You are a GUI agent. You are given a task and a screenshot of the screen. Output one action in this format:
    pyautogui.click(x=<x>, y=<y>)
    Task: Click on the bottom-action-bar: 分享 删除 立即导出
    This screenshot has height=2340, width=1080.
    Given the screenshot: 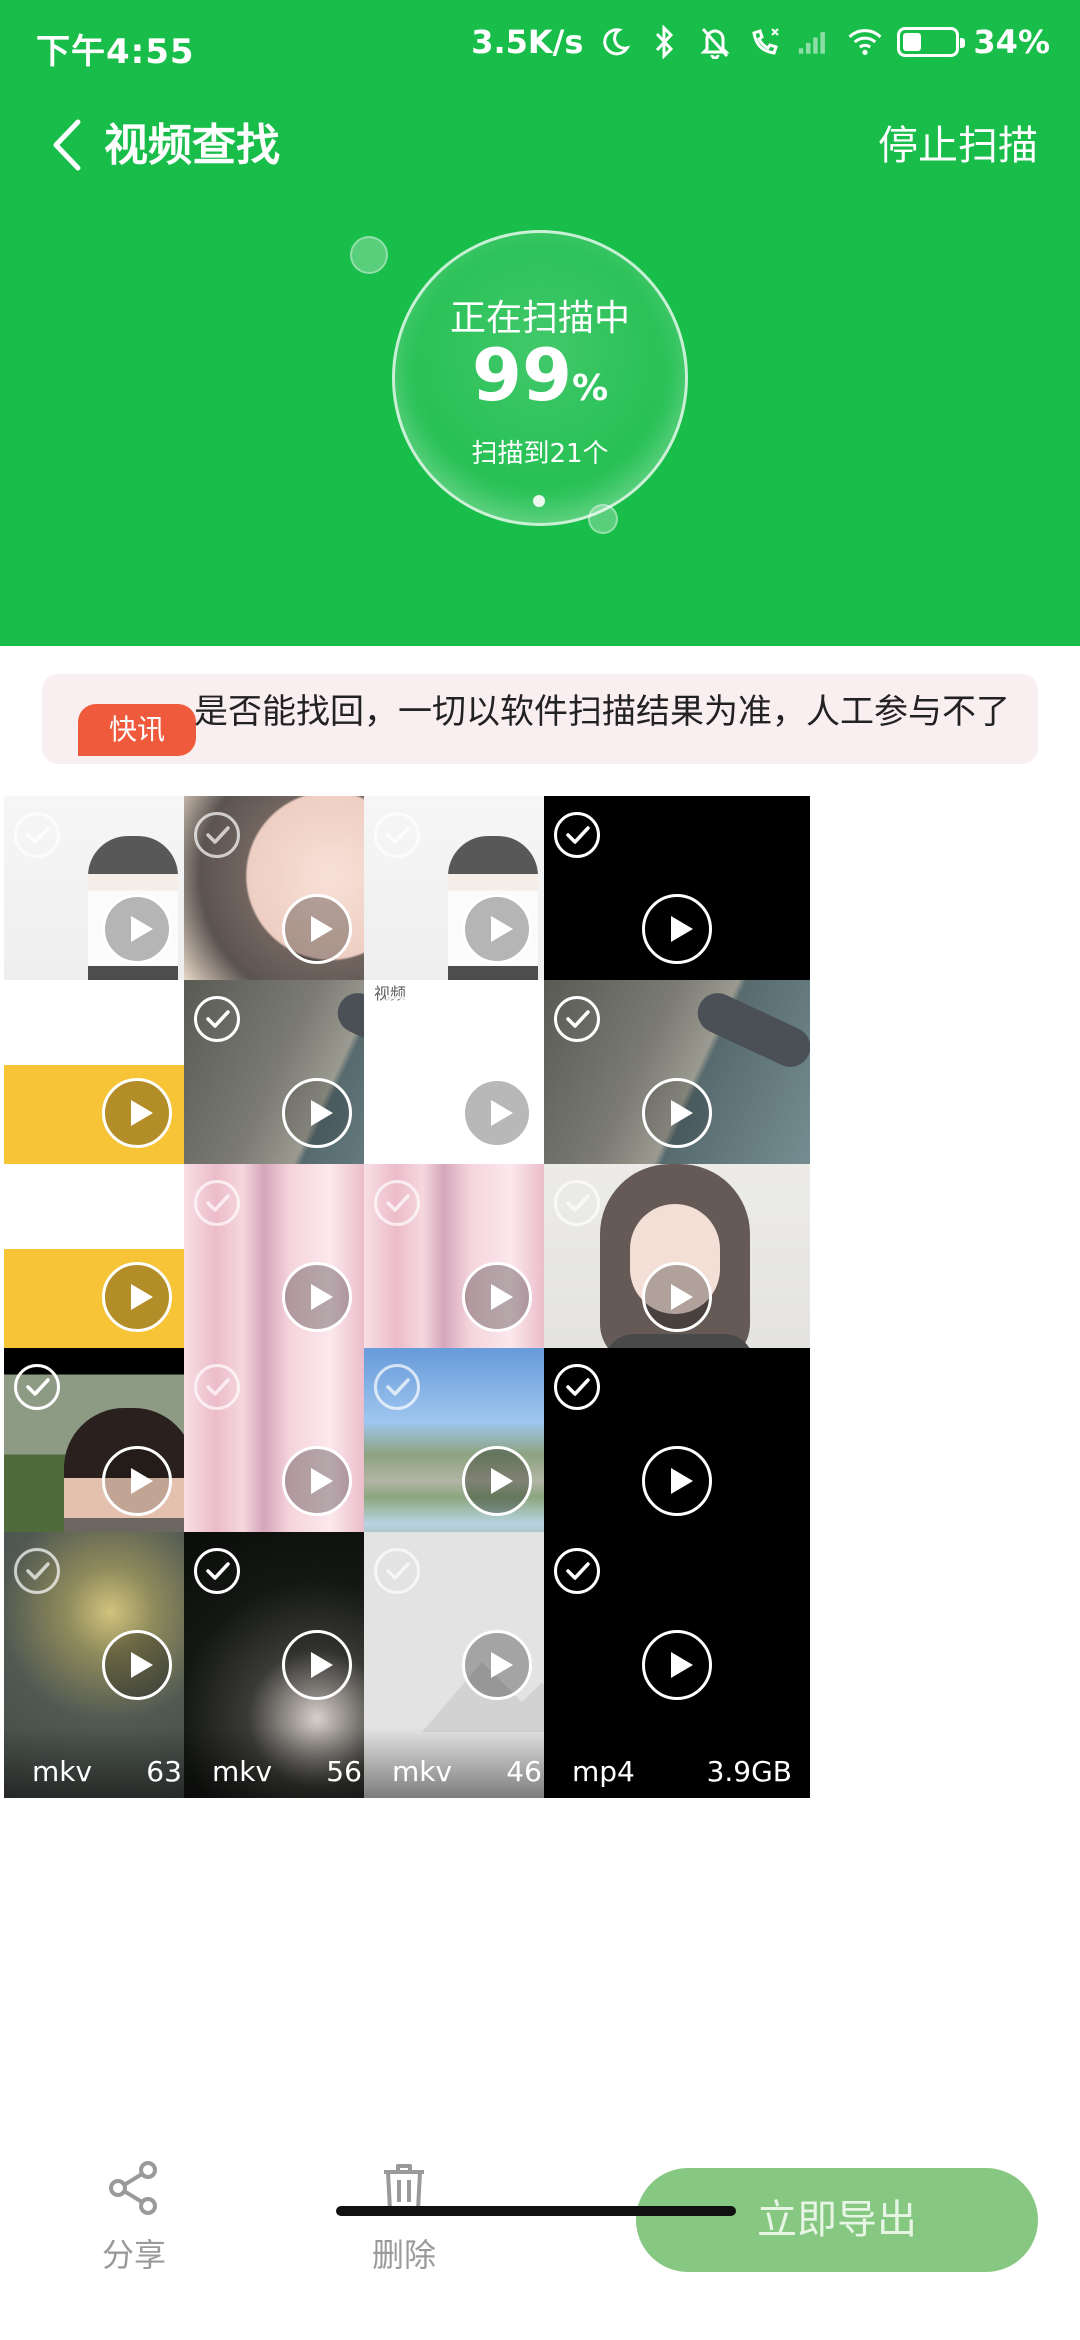 What is the action you would take?
    pyautogui.click(x=540, y=2222)
    